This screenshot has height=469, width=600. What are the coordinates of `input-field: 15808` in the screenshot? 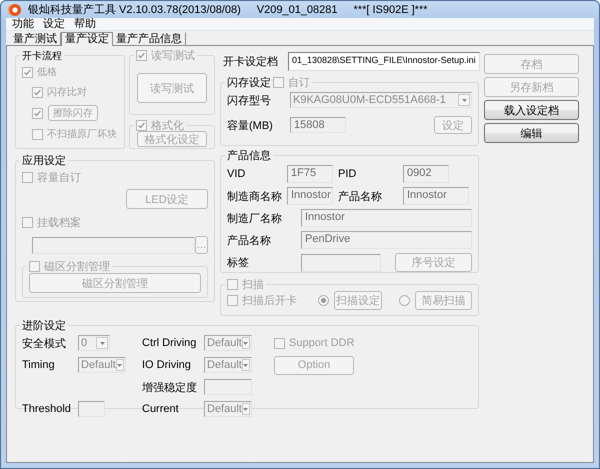 It's located at (318, 125).